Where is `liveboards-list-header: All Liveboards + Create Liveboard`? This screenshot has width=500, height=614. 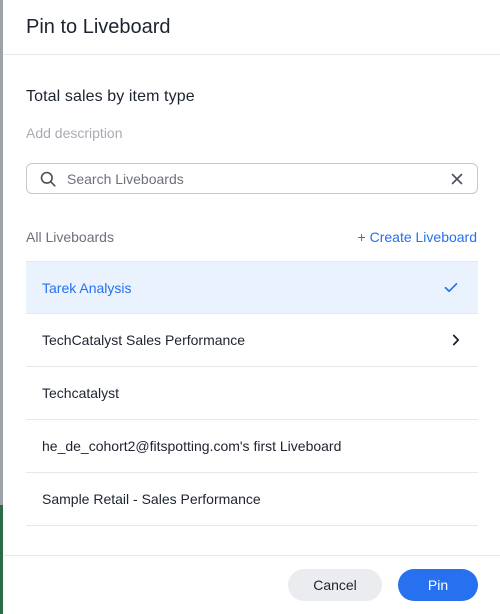 liveboards-list-header: All Liveboards + Create Liveboard is located at coordinates (252, 237).